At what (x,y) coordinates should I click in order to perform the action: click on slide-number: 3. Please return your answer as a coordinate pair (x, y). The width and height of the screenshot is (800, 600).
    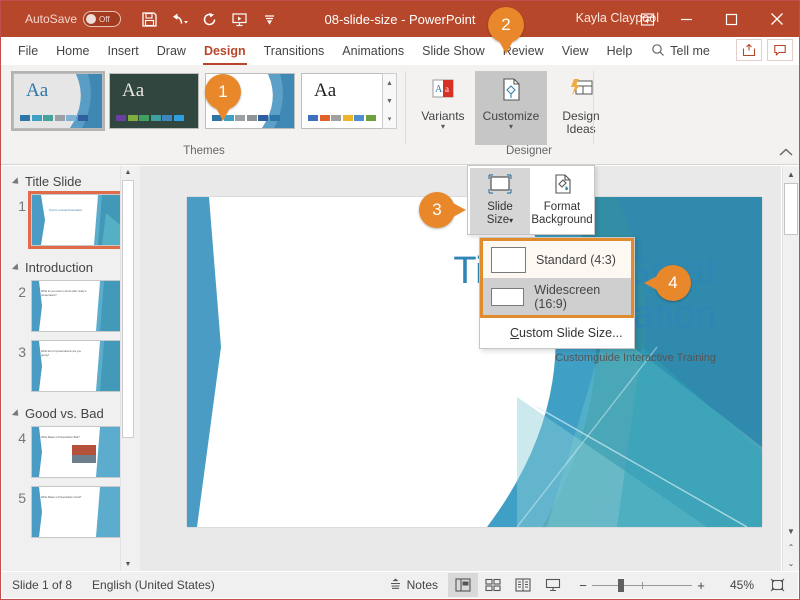
    Looking at the image, I should click on (22, 352).